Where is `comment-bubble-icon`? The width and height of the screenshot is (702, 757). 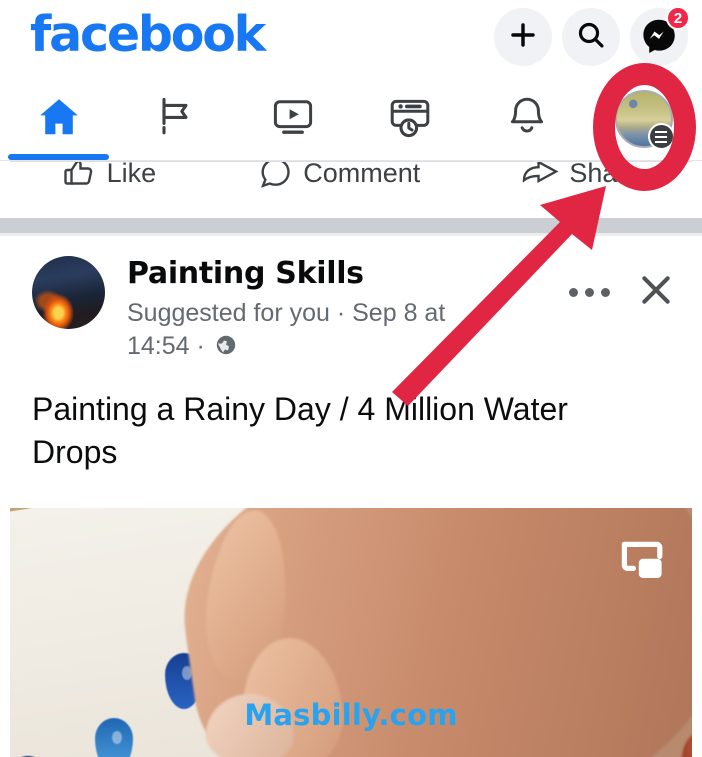
comment-bubble-icon is located at coordinates (275, 176).